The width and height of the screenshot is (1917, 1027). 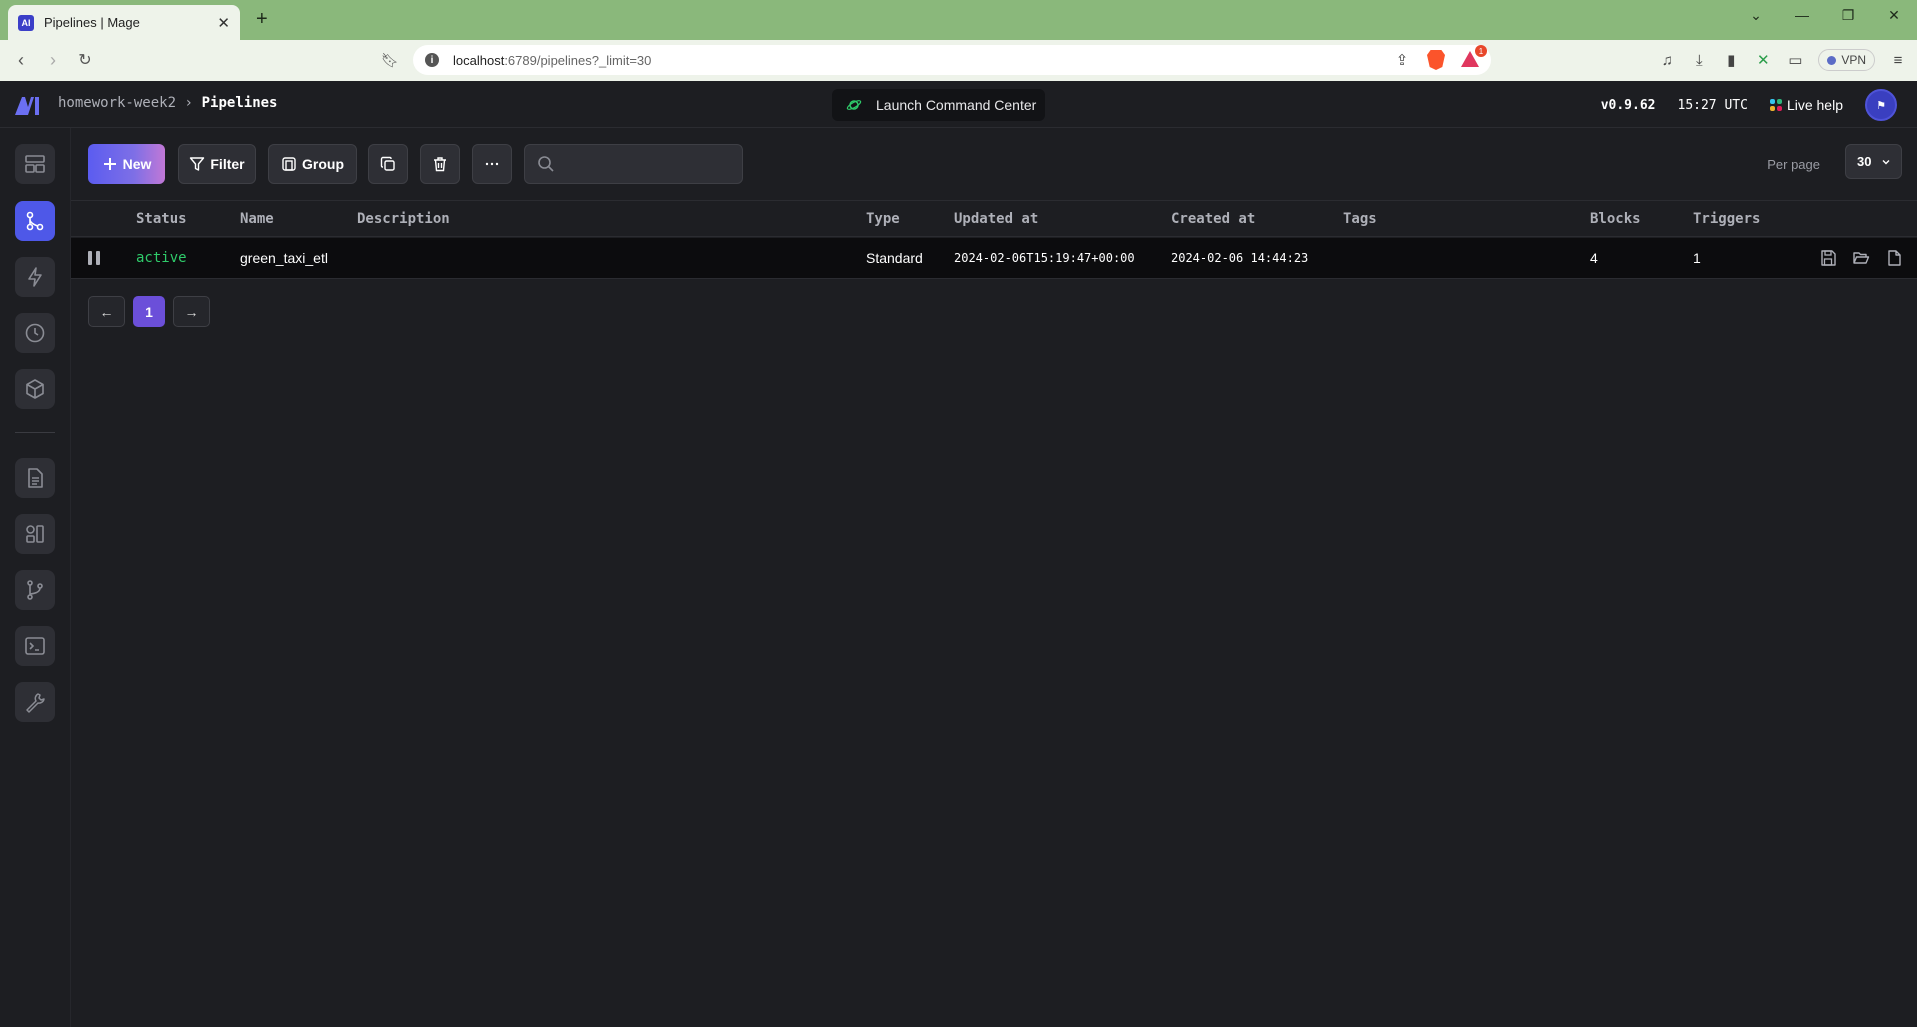 I want to click on column-header-created-at: Created at, so click(x=1213, y=219).